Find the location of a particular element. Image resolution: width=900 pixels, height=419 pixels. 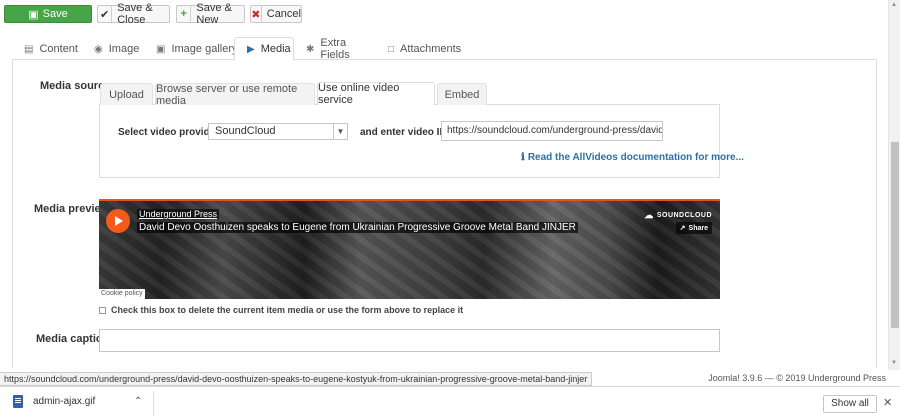

soundcloud-logo: ☁ SOUNDCLOUD is located at coordinates (678, 215).